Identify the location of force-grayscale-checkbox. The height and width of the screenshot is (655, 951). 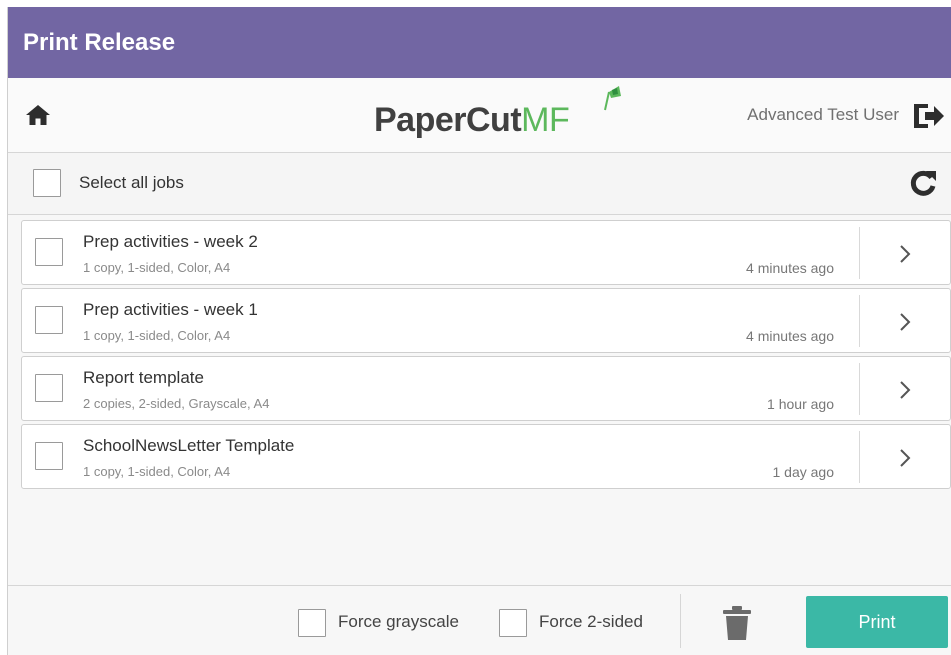
(312, 623).